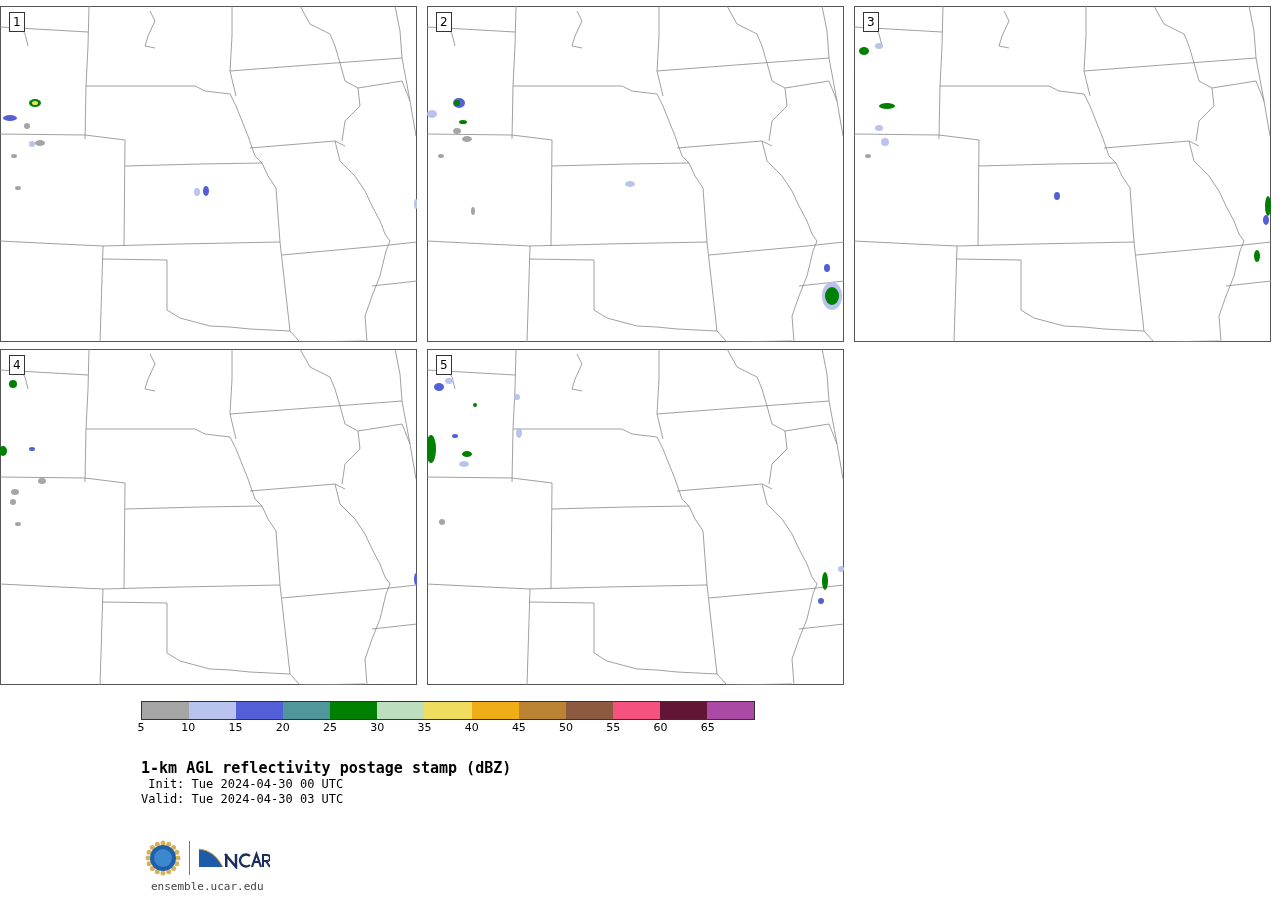 The height and width of the screenshot is (901, 1280). What do you see at coordinates (141, 728) in the screenshot?
I see `tick-label: 5` at bounding box center [141, 728].